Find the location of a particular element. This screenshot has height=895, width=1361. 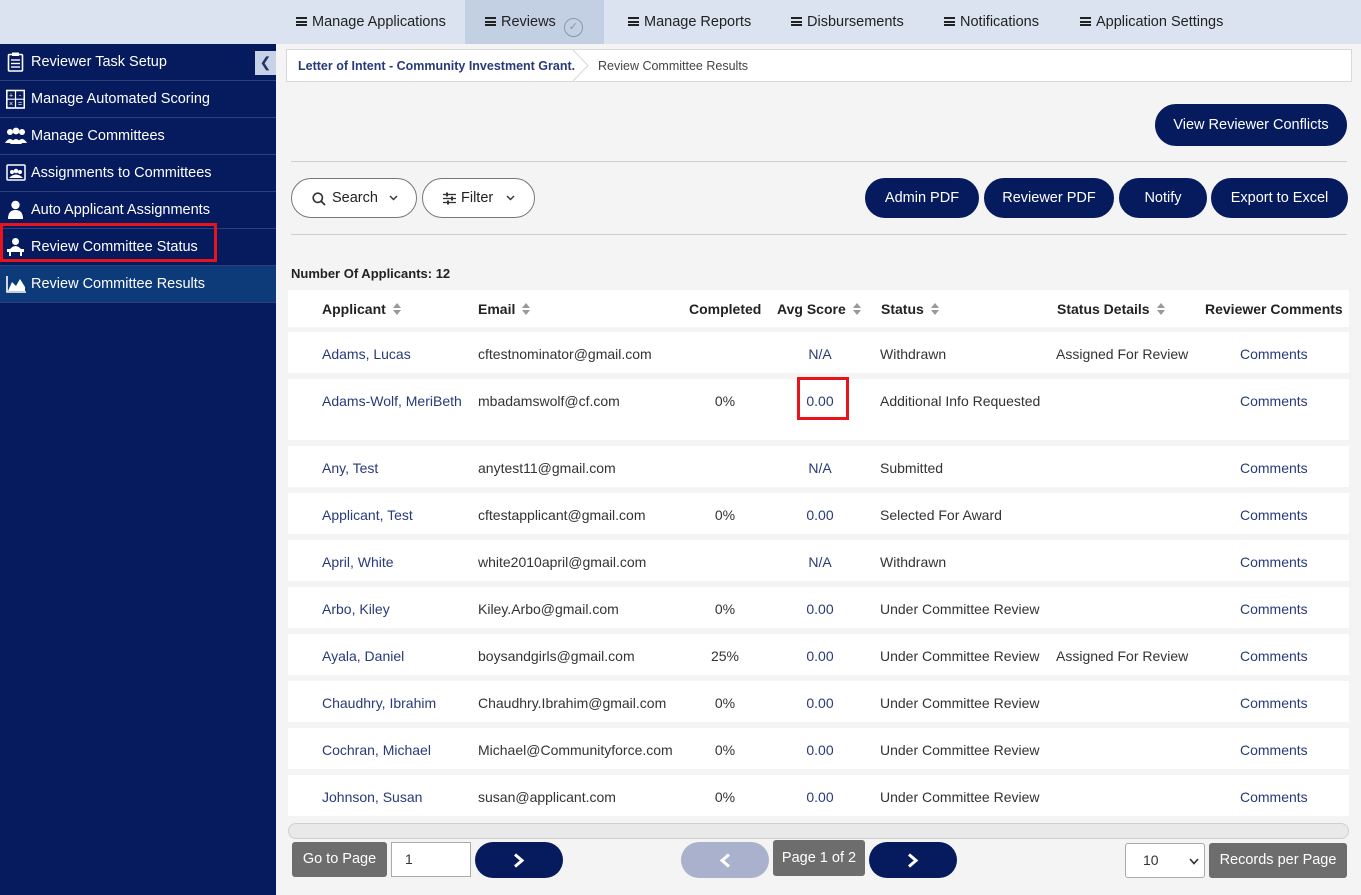

breadcrumb-current: Review Committee Results is located at coordinates (673, 66).